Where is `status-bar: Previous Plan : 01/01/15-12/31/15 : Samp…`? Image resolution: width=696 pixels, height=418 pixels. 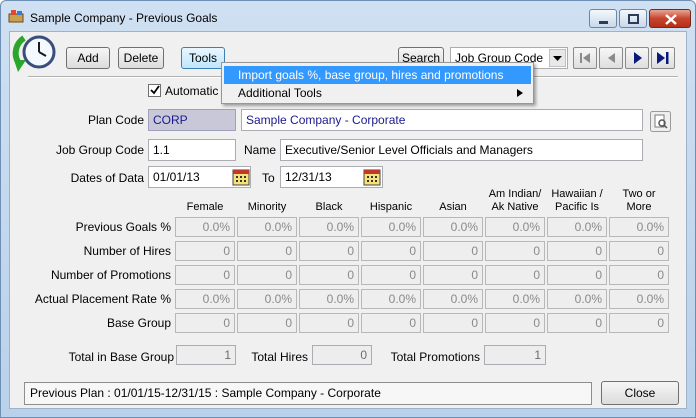
status-bar: Previous Plan : 01/01/15-12/31/15 : Samp… is located at coordinates (308, 393).